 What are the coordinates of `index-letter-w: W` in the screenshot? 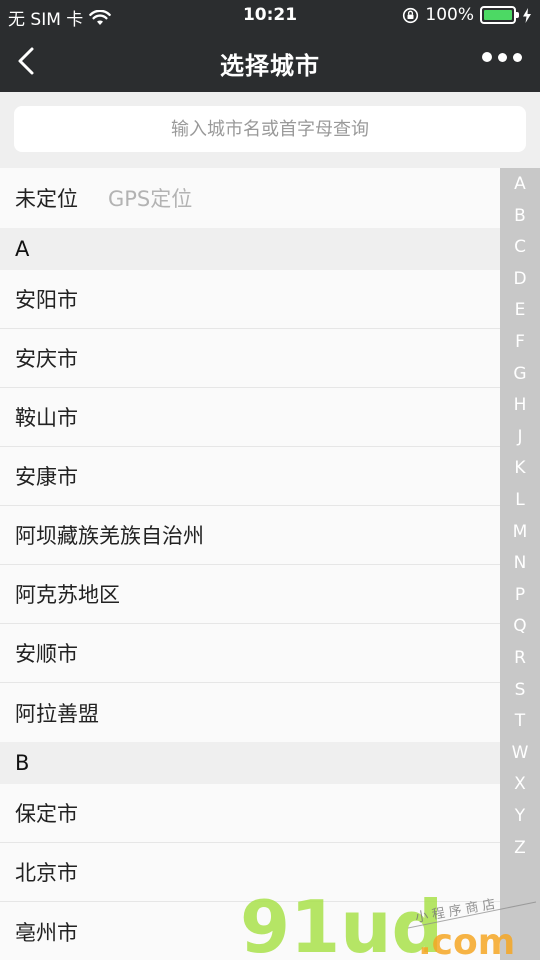 It's located at (520, 753).